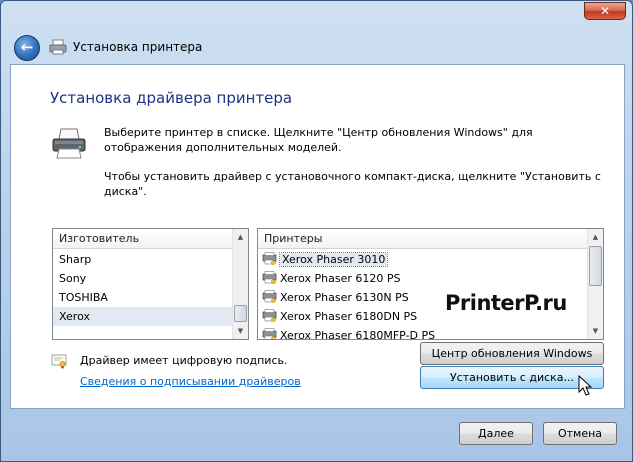 This screenshot has height=462, width=633. What do you see at coordinates (142, 297) in the screenshot?
I see `list-item: TOSHIBA` at bounding box center [142, 297].